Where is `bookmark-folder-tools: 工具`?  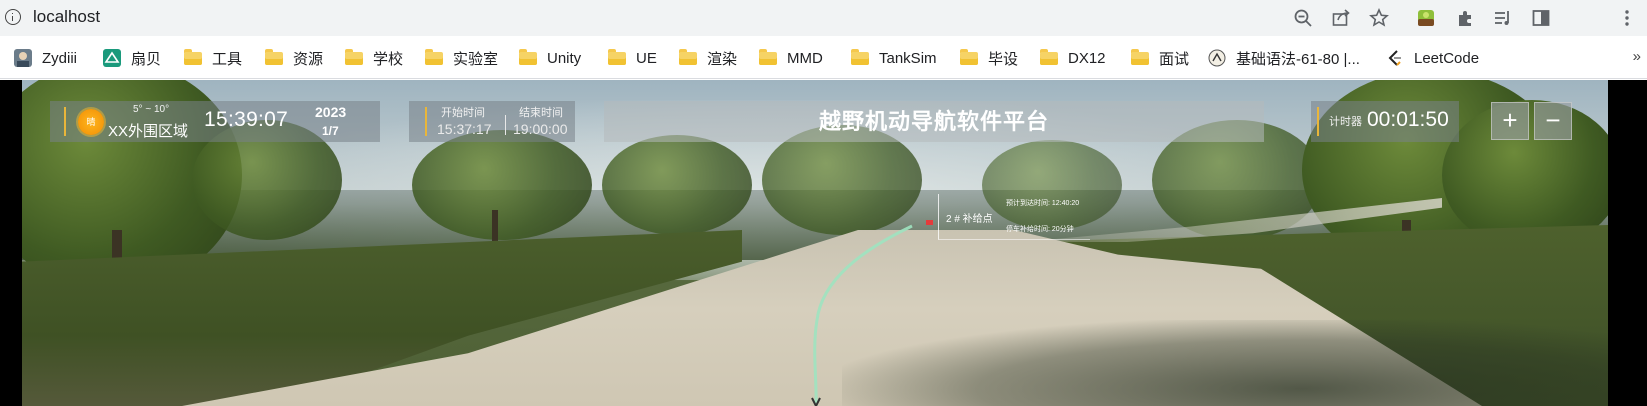 bookmark-folder-tools: 工具 is located at coordinates (213, 58).